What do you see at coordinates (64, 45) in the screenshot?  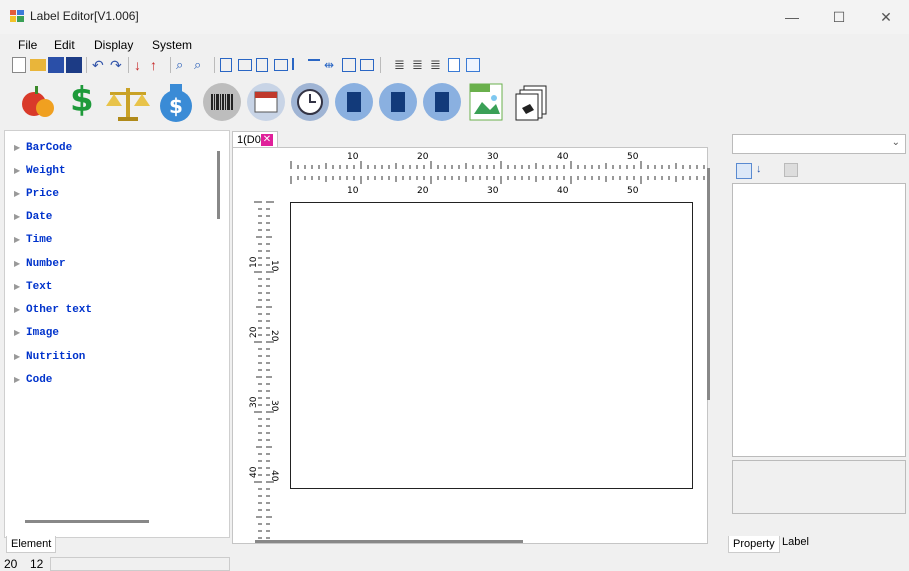 I see `menu-edit: Edit` at bounding box center [64, 45].